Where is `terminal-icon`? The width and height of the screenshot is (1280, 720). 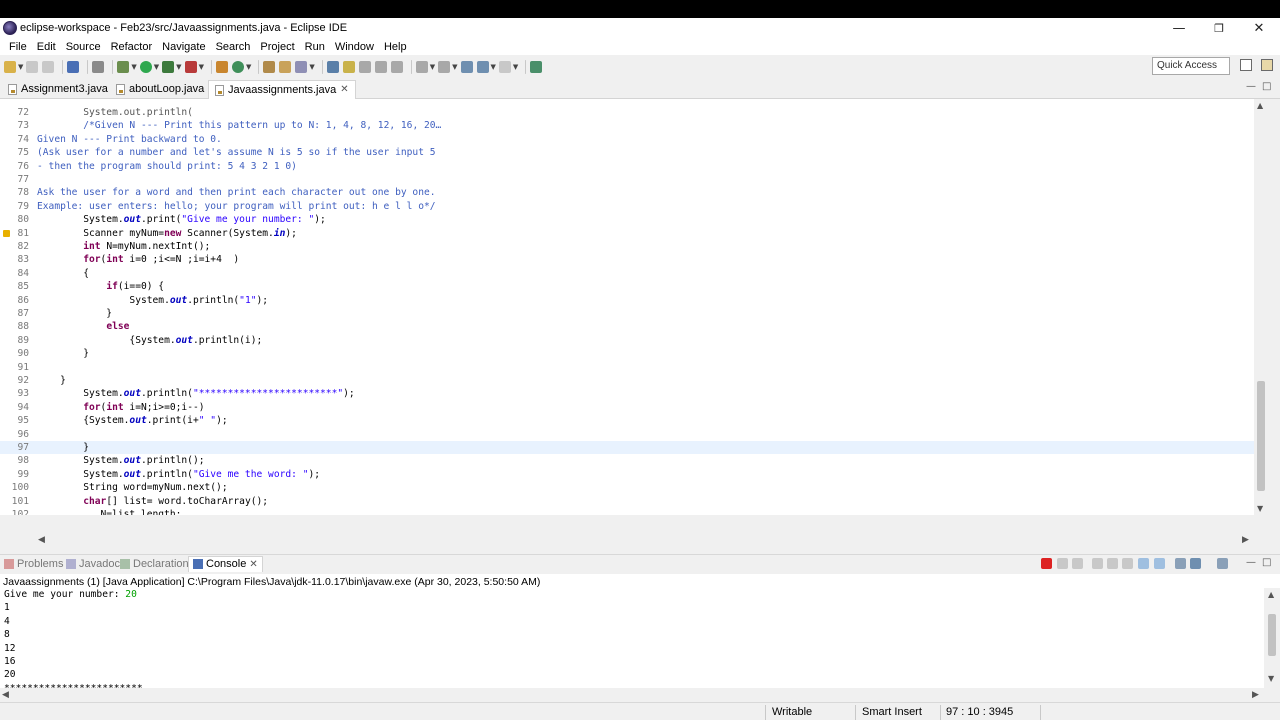 terminal-icon is located at coordinates (73, 67).